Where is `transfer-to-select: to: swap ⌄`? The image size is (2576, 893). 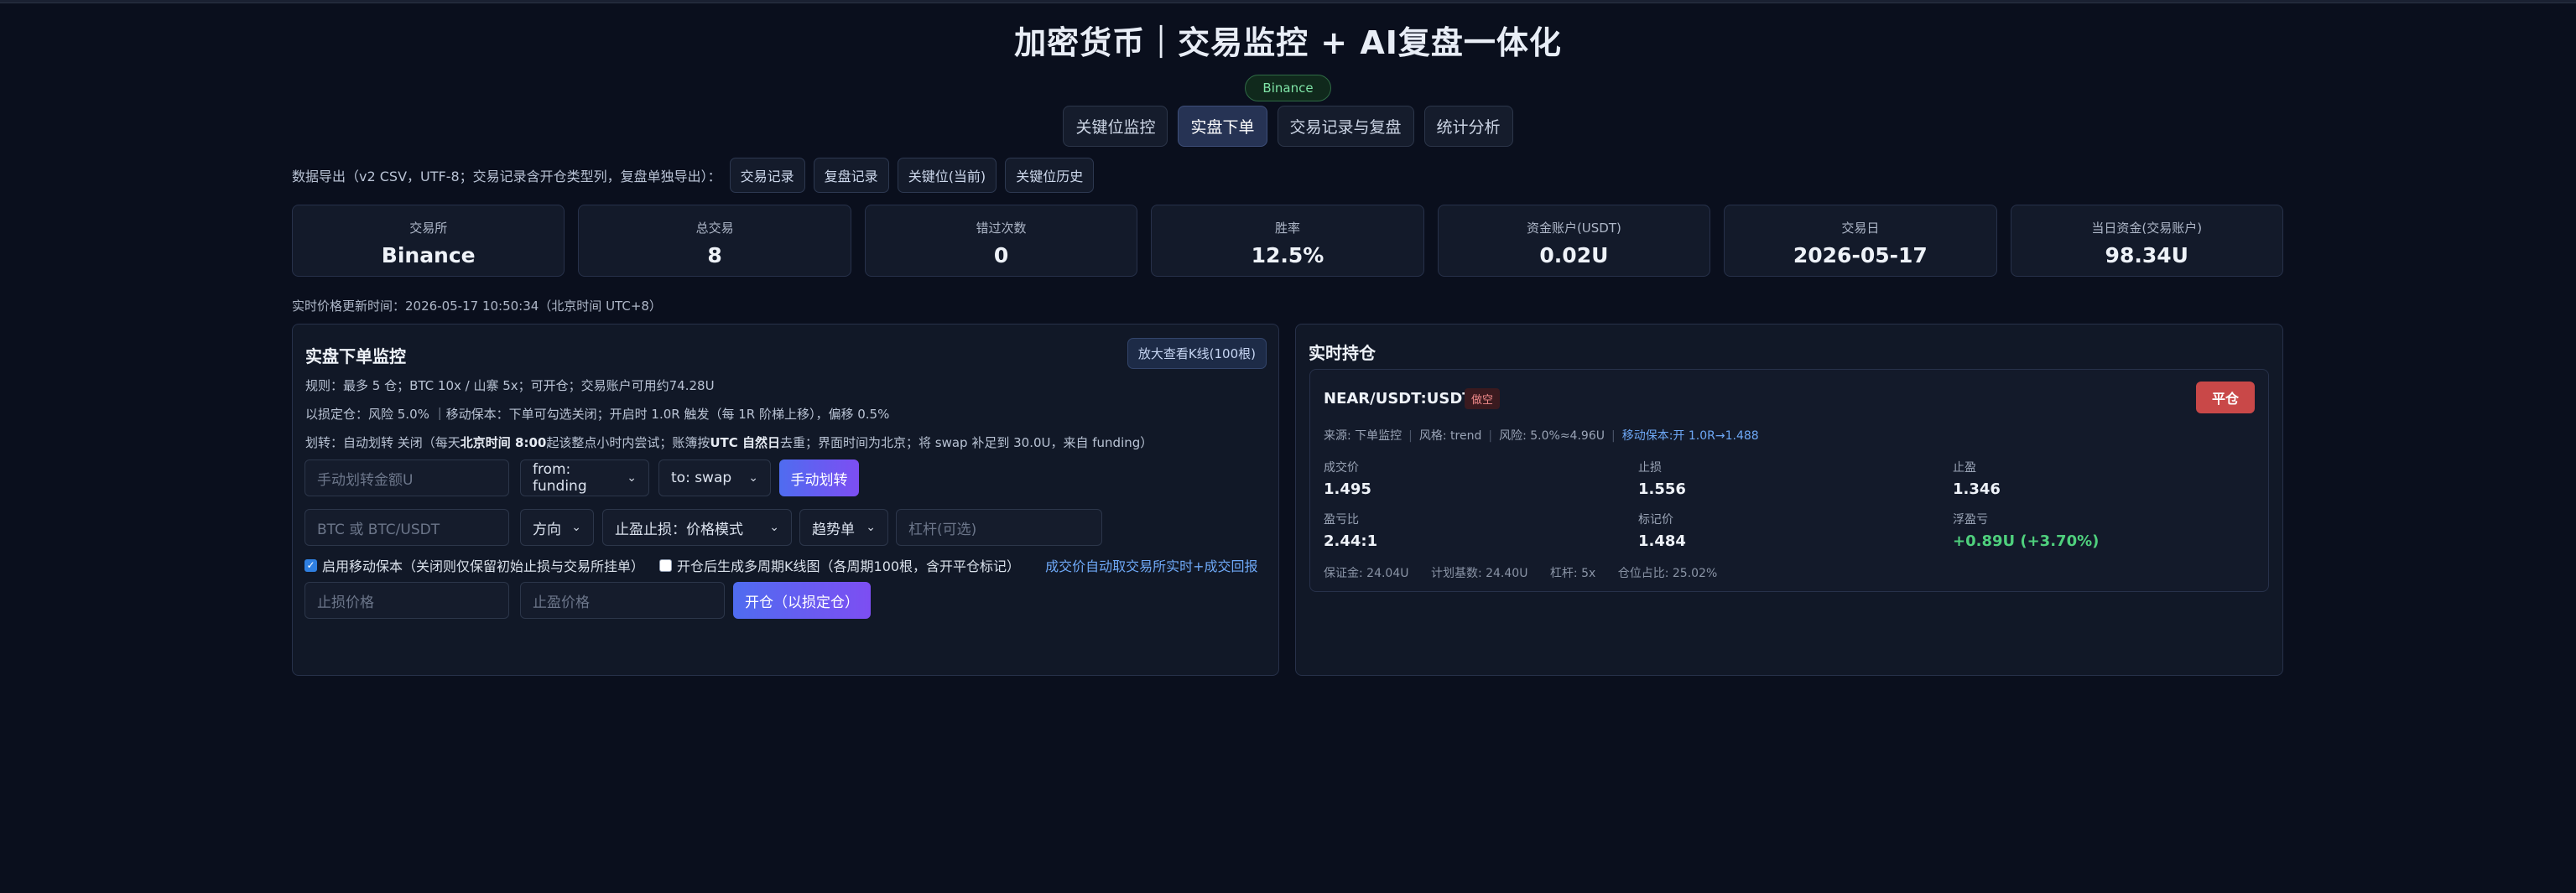 transfer-to-select: to: swap ⌄ is located at coordinates (714, 477).